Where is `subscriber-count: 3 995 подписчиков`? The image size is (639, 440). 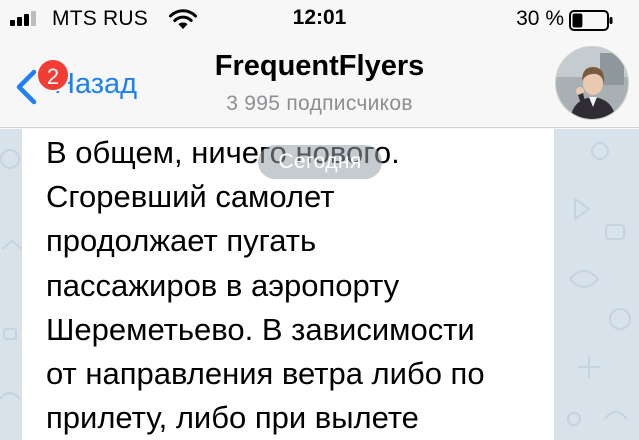 subscriber-count: 3 995 подписчиков is located at coordinates (319, 103).